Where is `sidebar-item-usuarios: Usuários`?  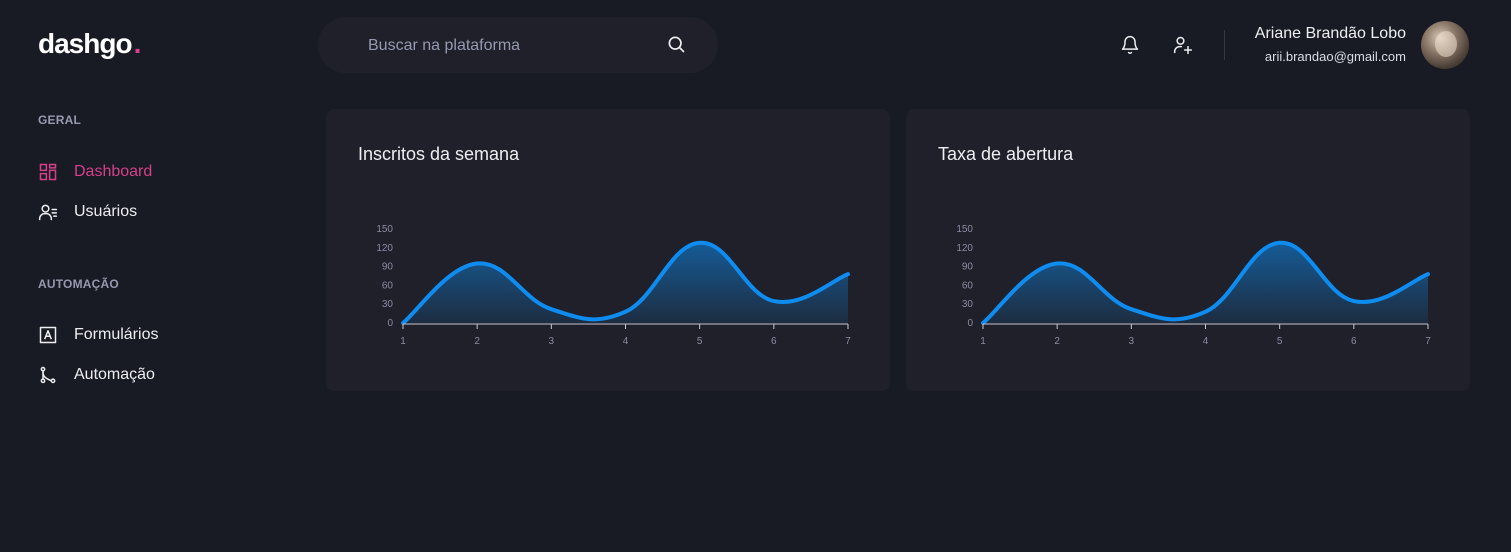
sidebar-item-usuarios: Usuários is located at coordinates (87, 212).